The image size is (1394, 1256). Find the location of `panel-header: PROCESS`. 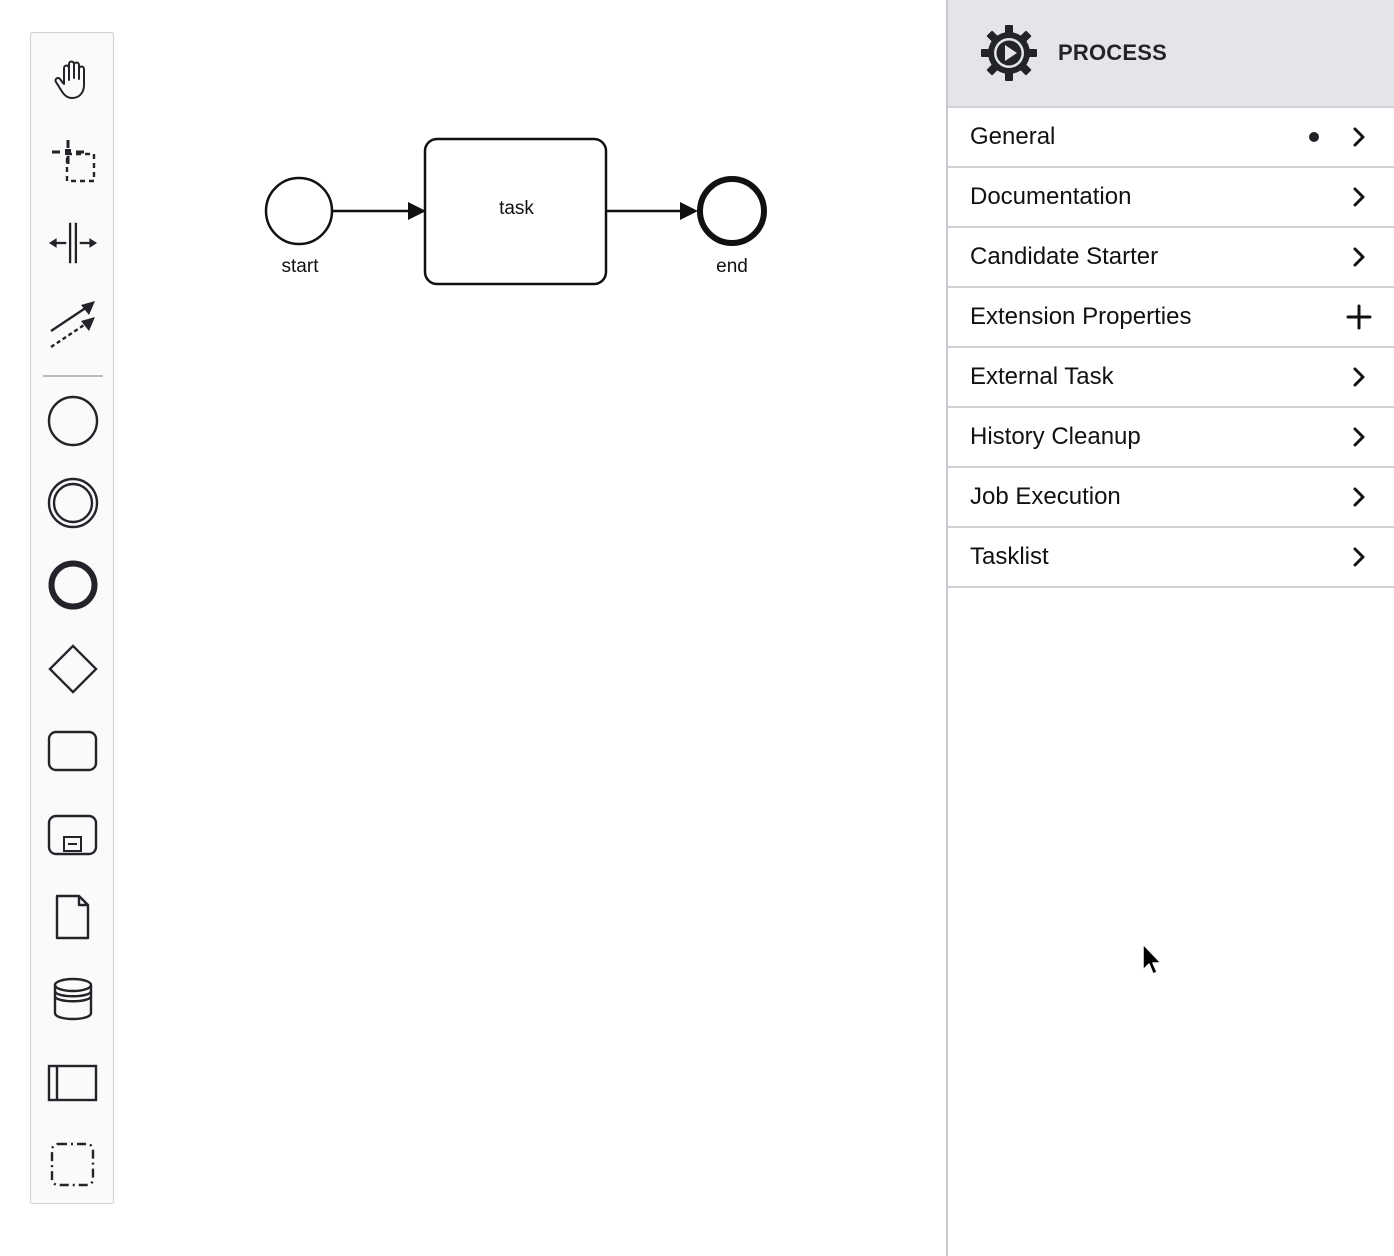

panel-header: PROCESS is located at coordinates (1171, 54).